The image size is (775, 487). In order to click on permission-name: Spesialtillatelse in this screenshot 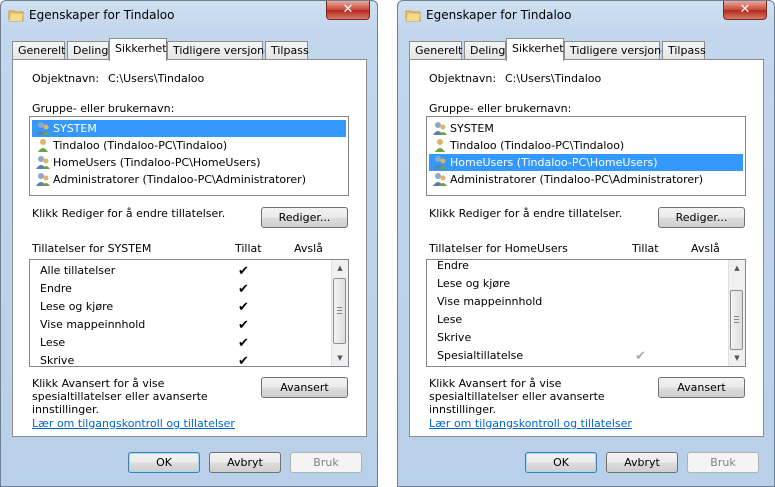, I will do `click(480, 355)`.